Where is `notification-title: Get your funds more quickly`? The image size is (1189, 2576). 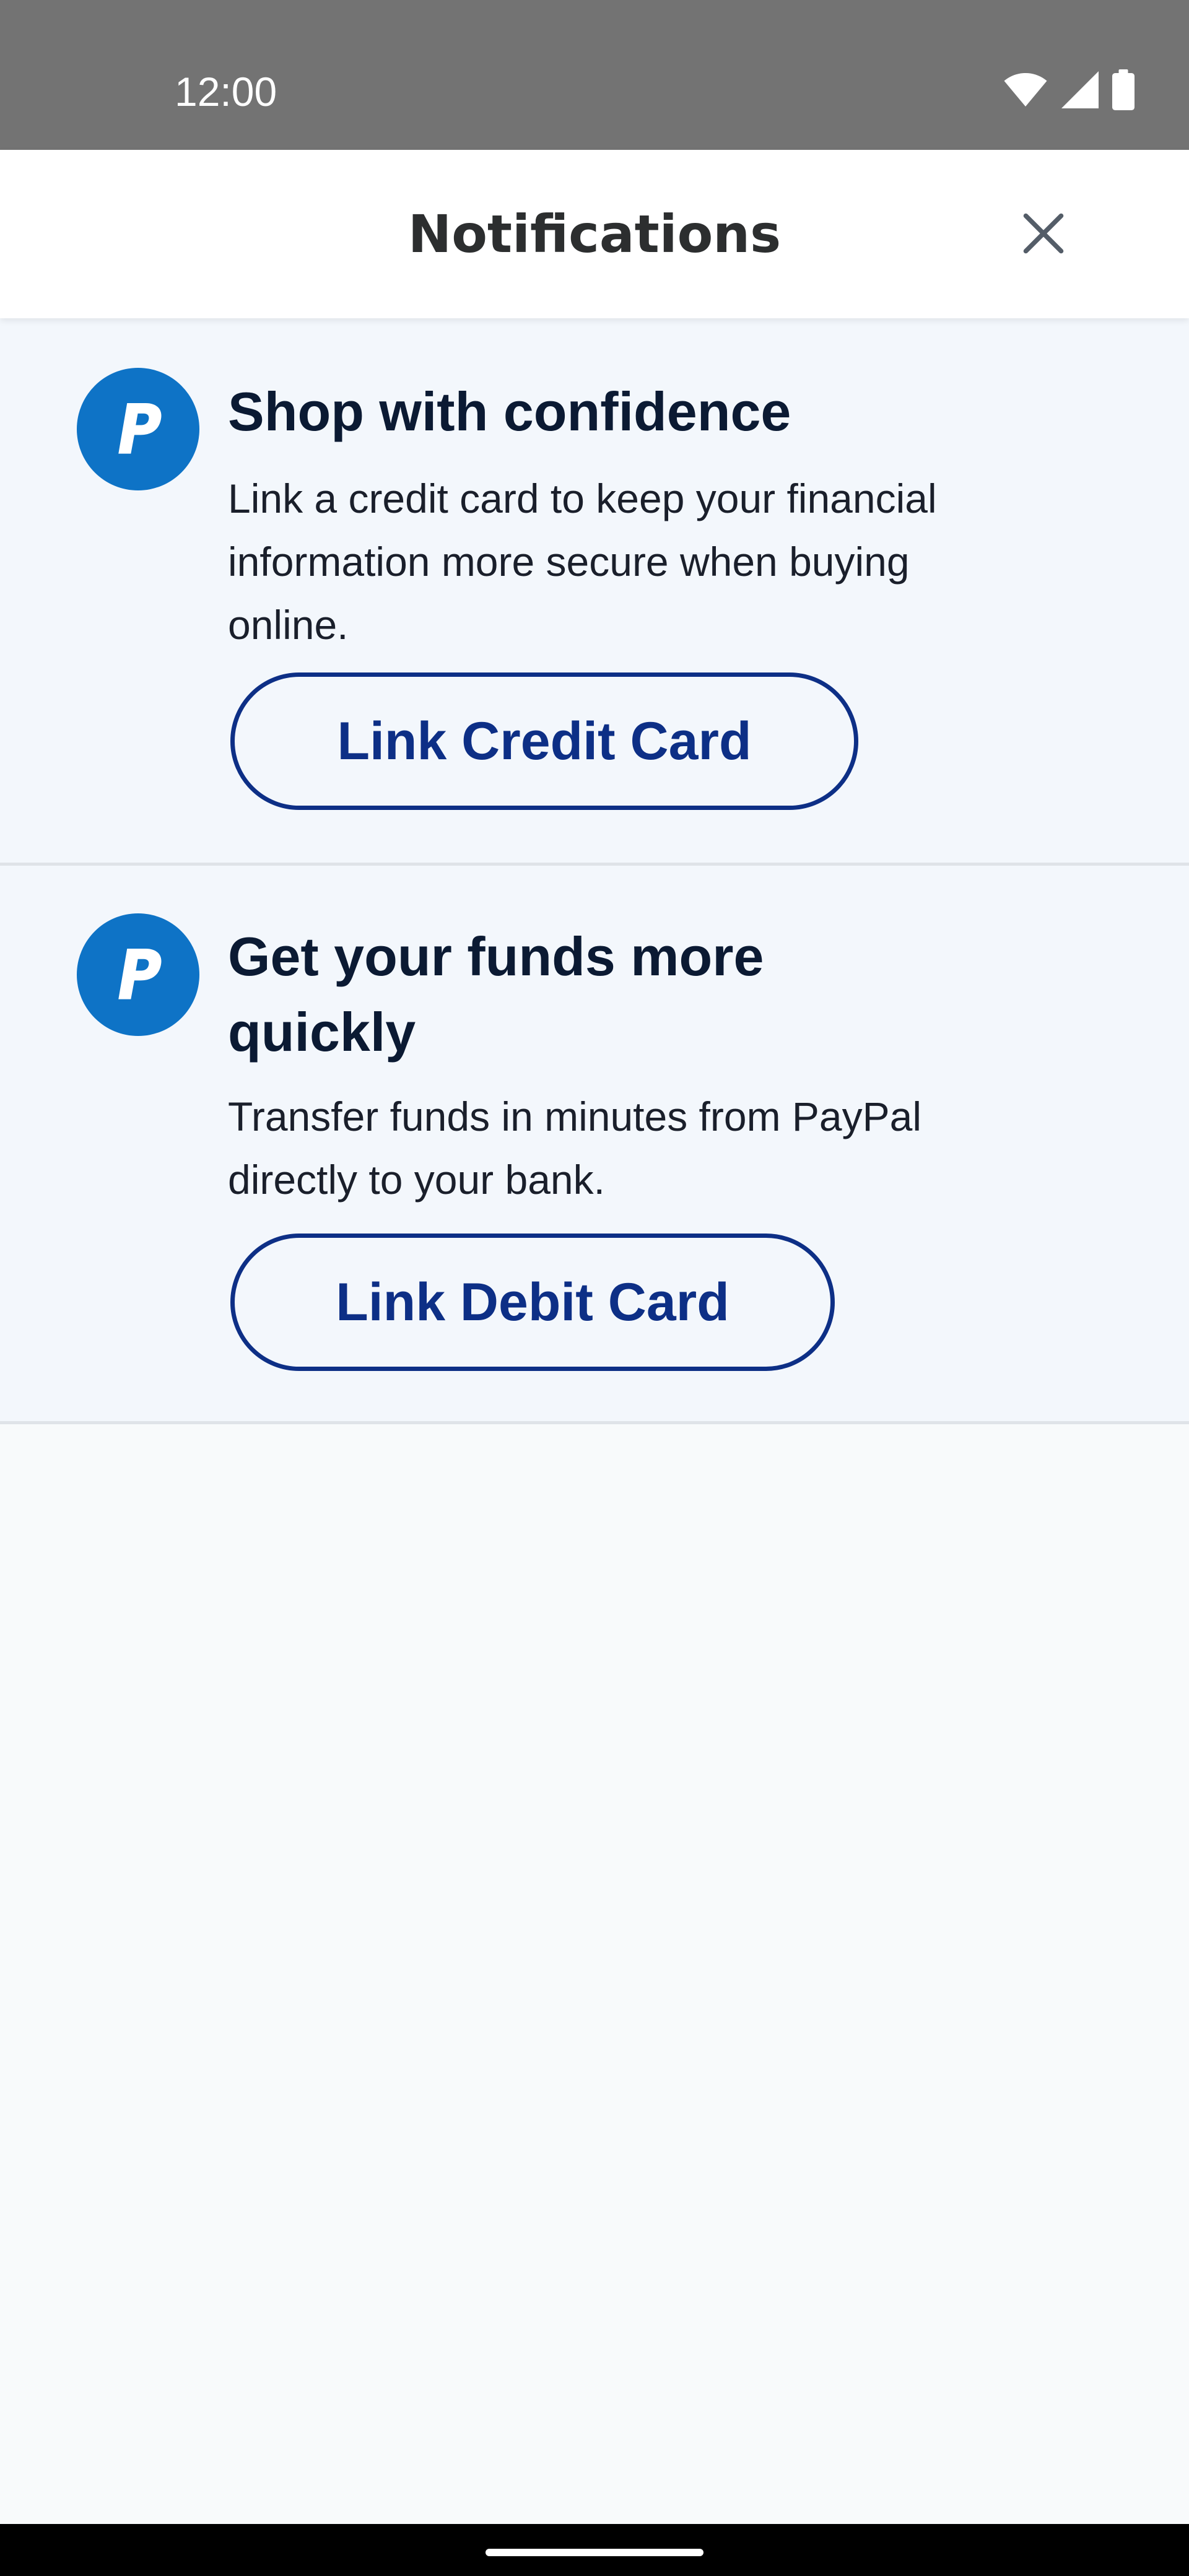
notification-title: Get your funds more quickly is located at coordinates (496, 994).